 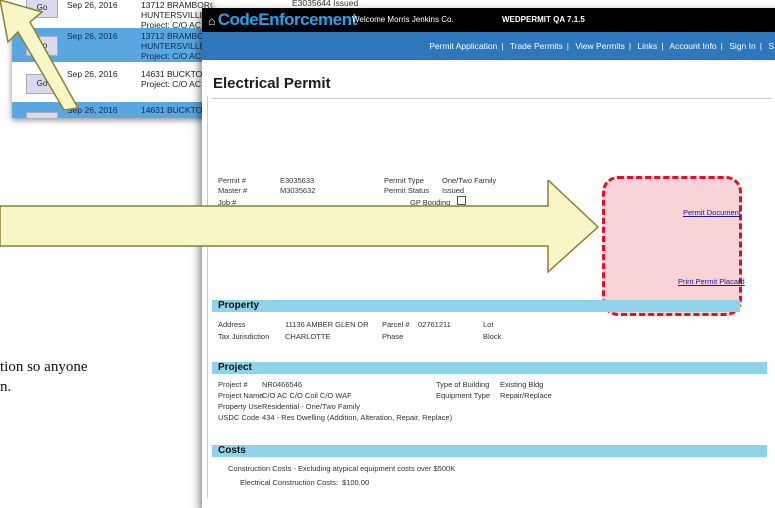 What do you see at coordinates (434, 324) in the screenshot?
I see `parcel-value: 02761211` at bounding box center [434, 324].